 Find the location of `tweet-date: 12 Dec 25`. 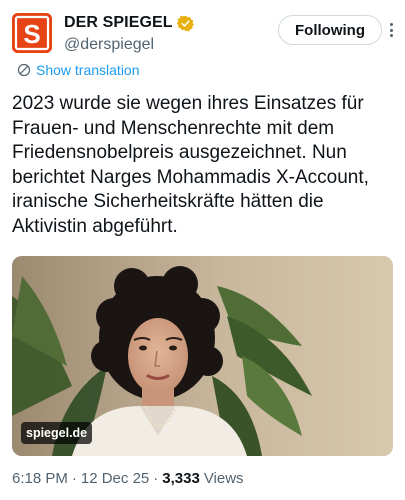

tweet-date: 12 Dec 25 is located at coordinates (115, 478).